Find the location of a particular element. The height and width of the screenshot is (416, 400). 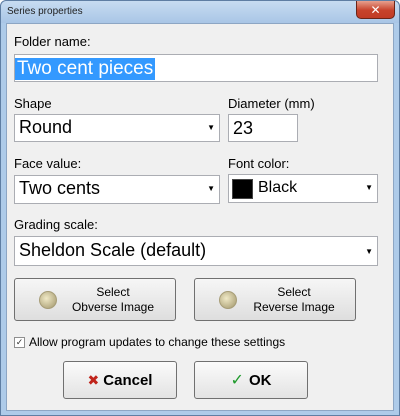

grading-scale-dropdown: Sheldon Scale (default) ▼ is located at coordinates (196, 251).